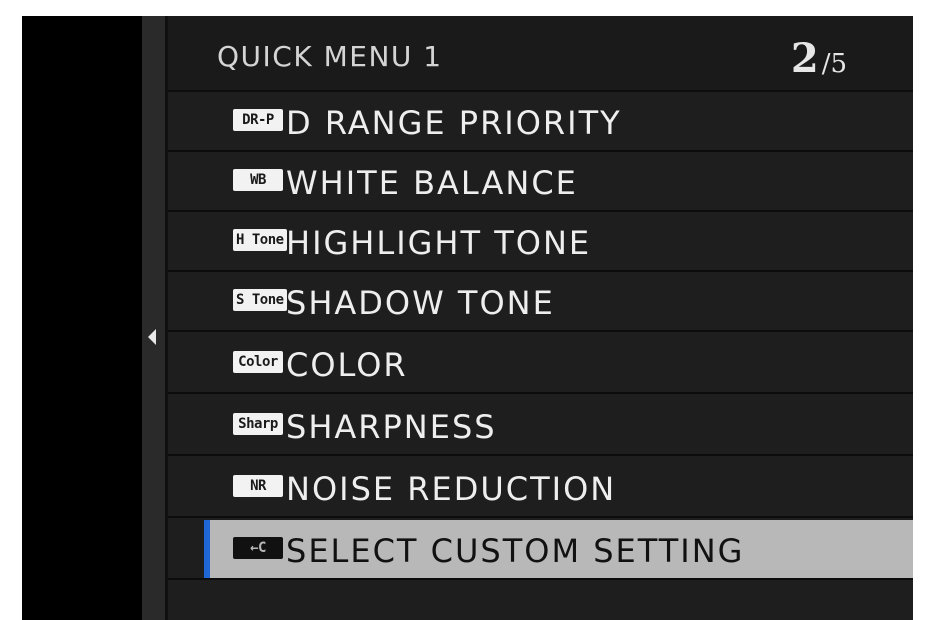 This screenshot has height=620, width=929. I want to click on noise-reduction-icon: NR, so click(258, 486).